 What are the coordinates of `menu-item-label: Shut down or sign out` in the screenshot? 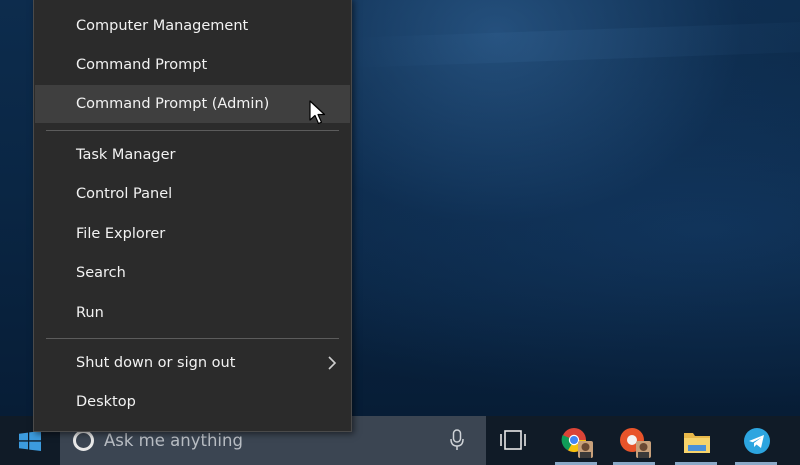 It's located at (156, 363).